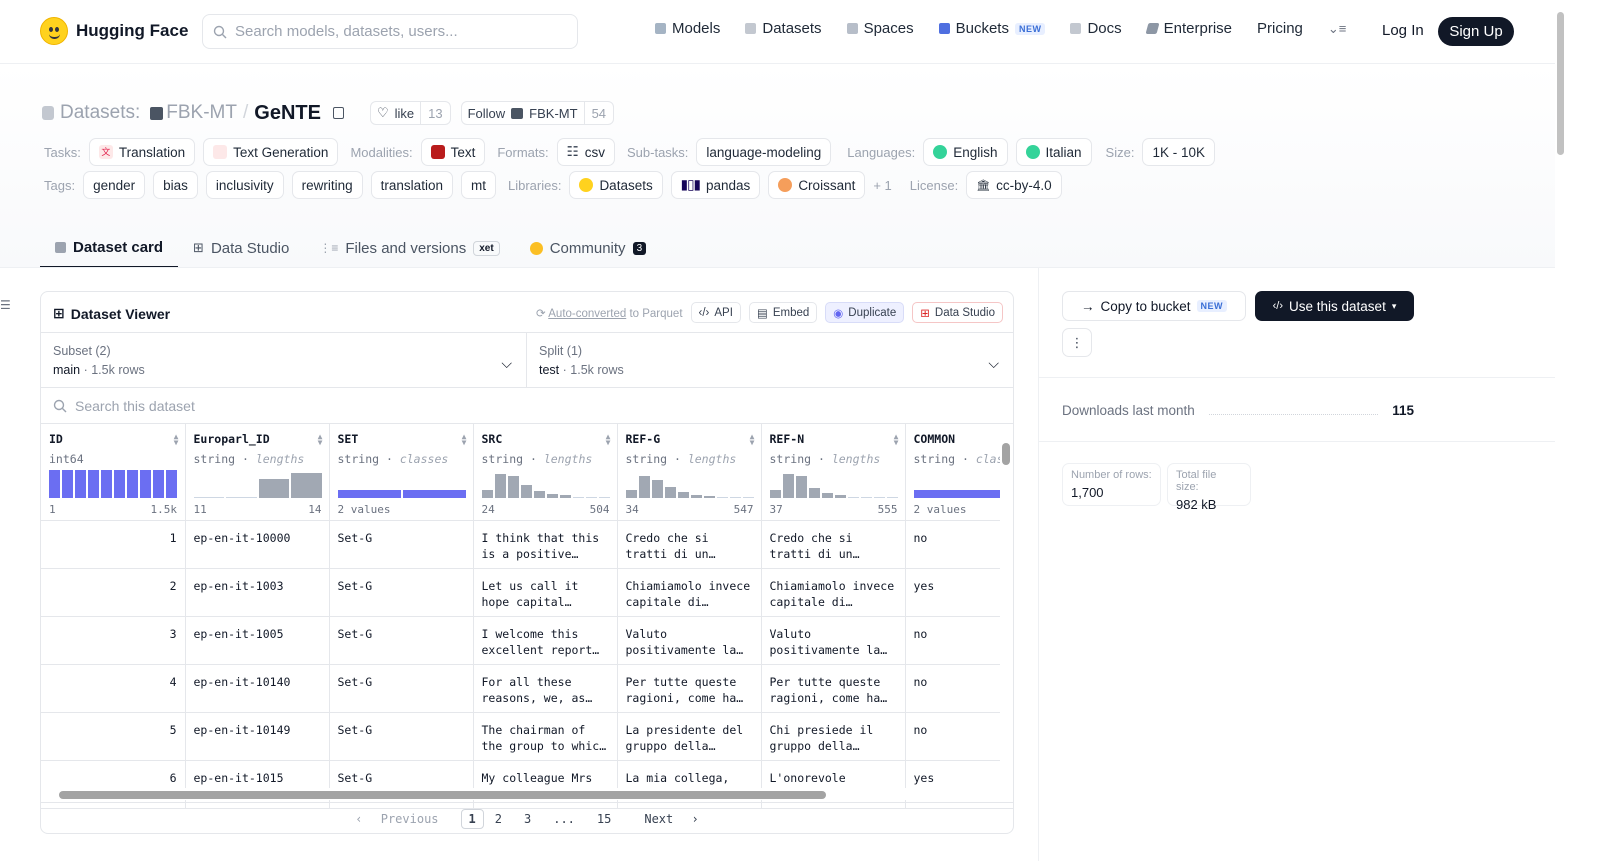 This screenshot has height=861, width=1600. What do you see at coordinates (135, 406) in the screenshot?
I see `dataset-search-input: Search this dataset` at bounding box center [135, 406].